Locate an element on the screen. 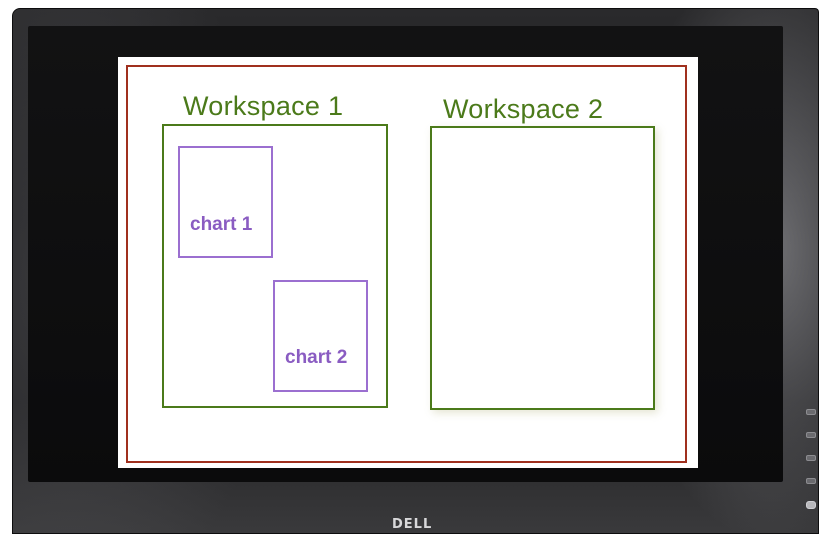 Image resolution: width=821 pixels, height=536 pixels. chart-1-box is located at coordinates (225, 202).